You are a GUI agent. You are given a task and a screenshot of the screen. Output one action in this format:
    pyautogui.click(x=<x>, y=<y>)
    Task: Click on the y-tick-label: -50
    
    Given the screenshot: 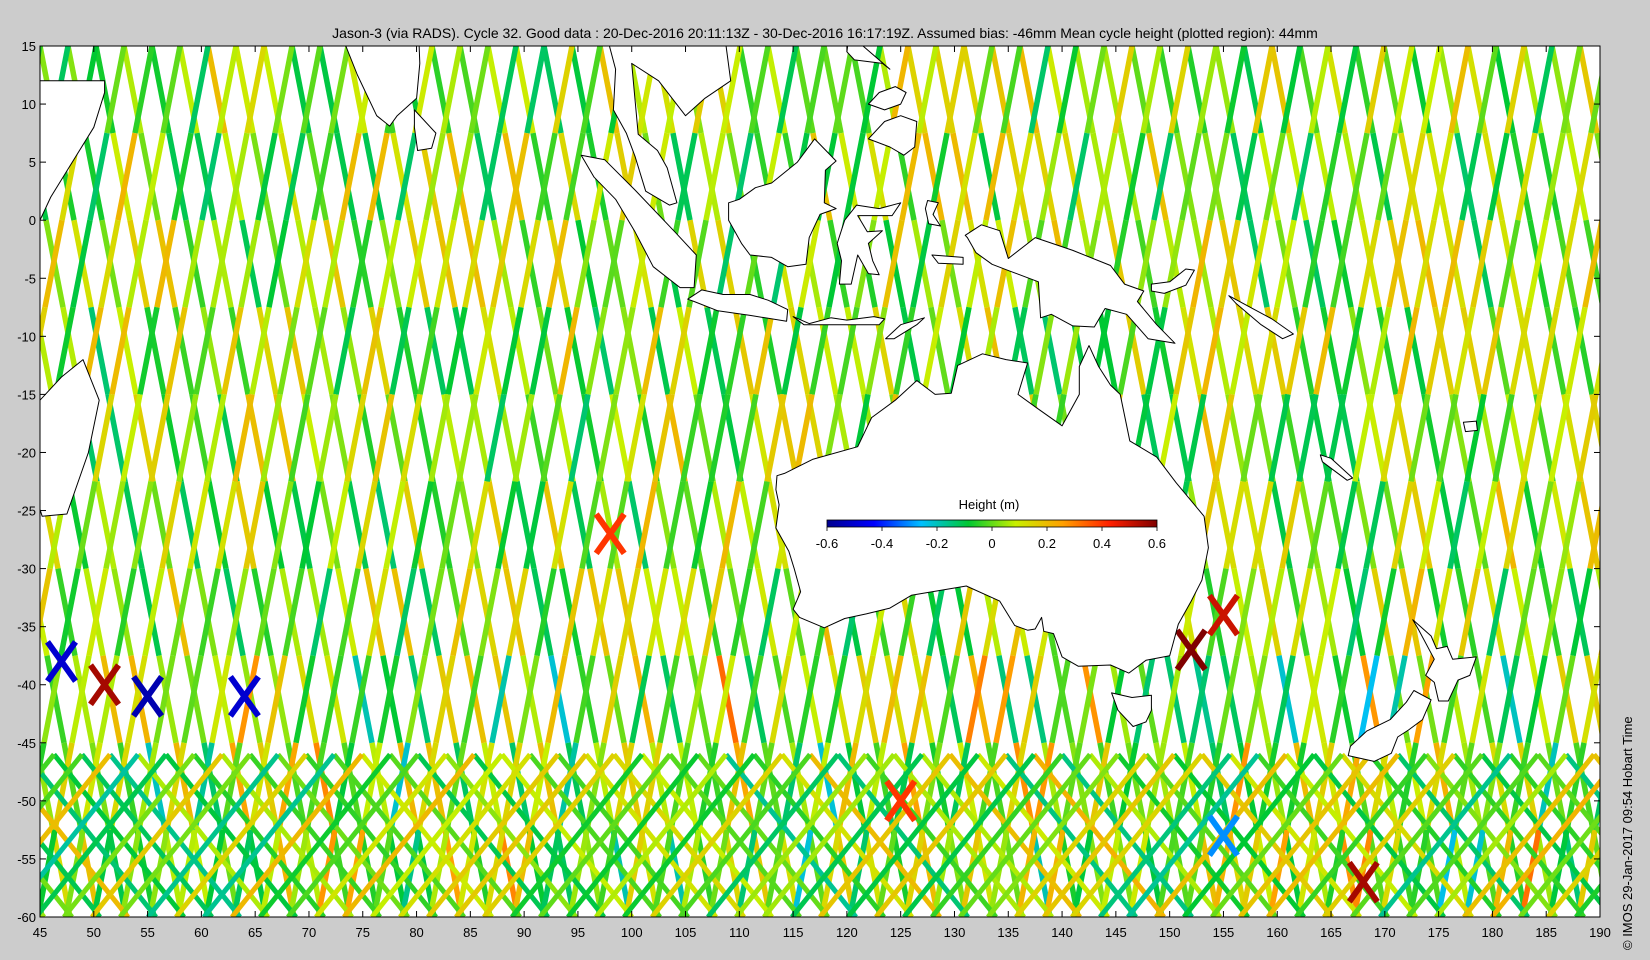 What is the action you would take?
    pyautogui.click(x=26, y=801)
    